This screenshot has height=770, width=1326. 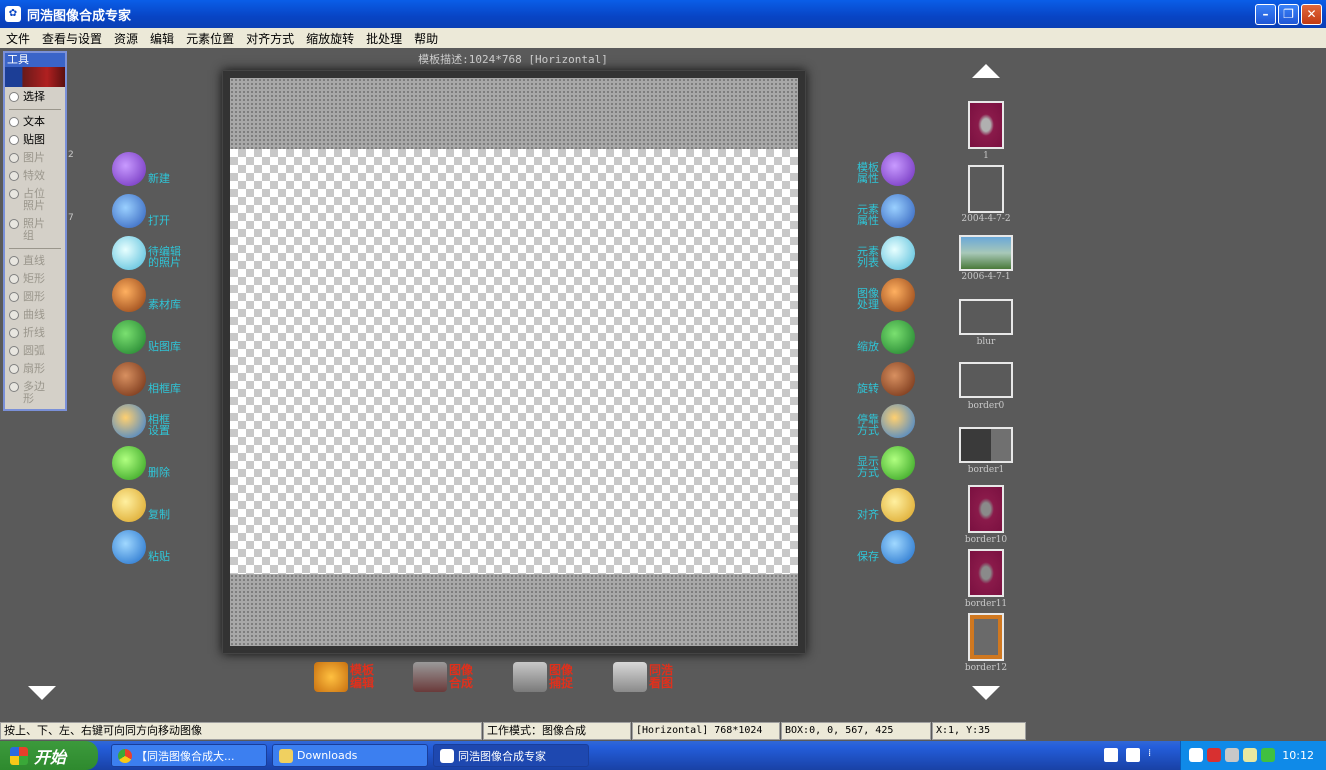 I want to click on tool-arc: 圆弧, so click(x=35, y=351).